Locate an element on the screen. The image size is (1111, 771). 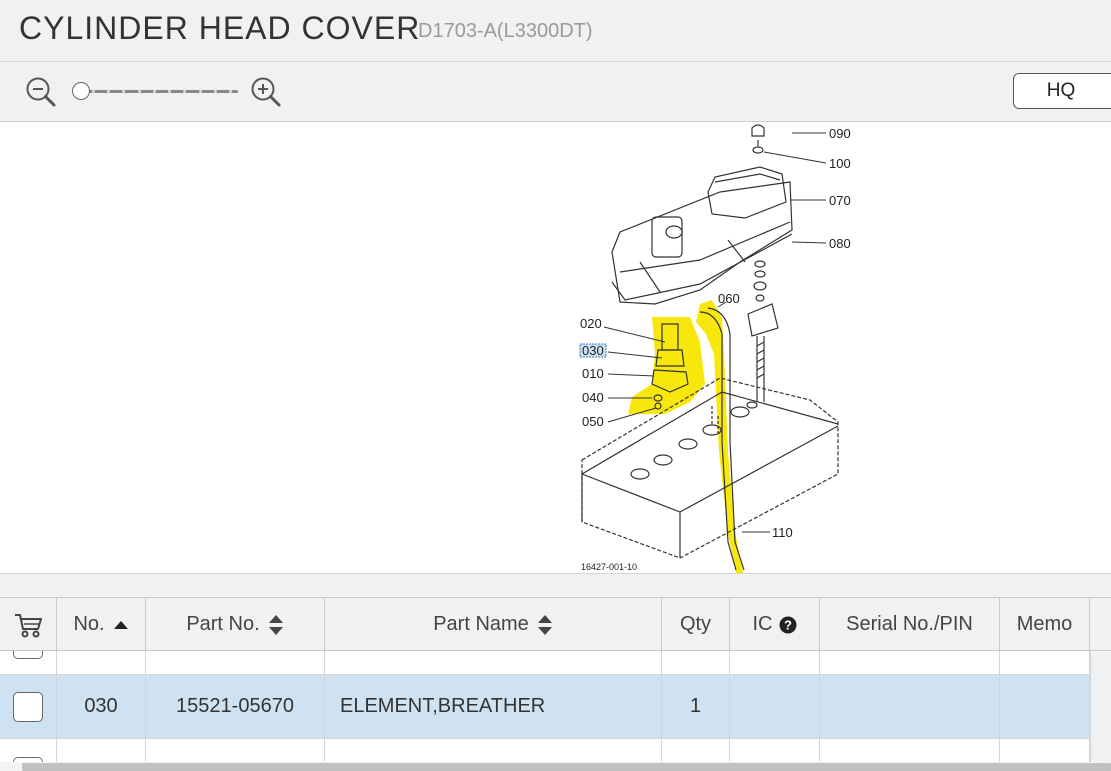
cap-nut-drawing is located at coordinates (758, 139).